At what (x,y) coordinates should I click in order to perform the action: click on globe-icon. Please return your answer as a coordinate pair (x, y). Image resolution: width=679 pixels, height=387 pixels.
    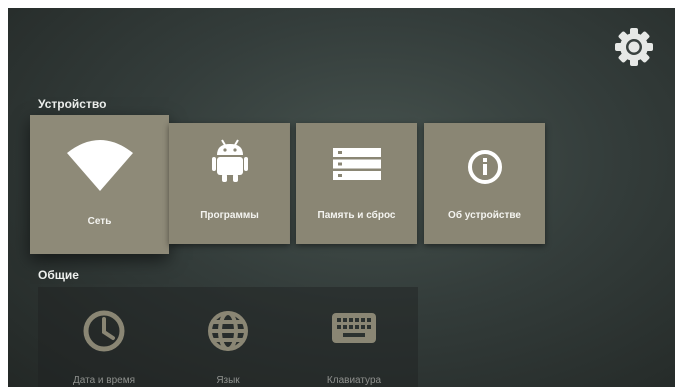
    Looking at the image, I should click on (228, 331).